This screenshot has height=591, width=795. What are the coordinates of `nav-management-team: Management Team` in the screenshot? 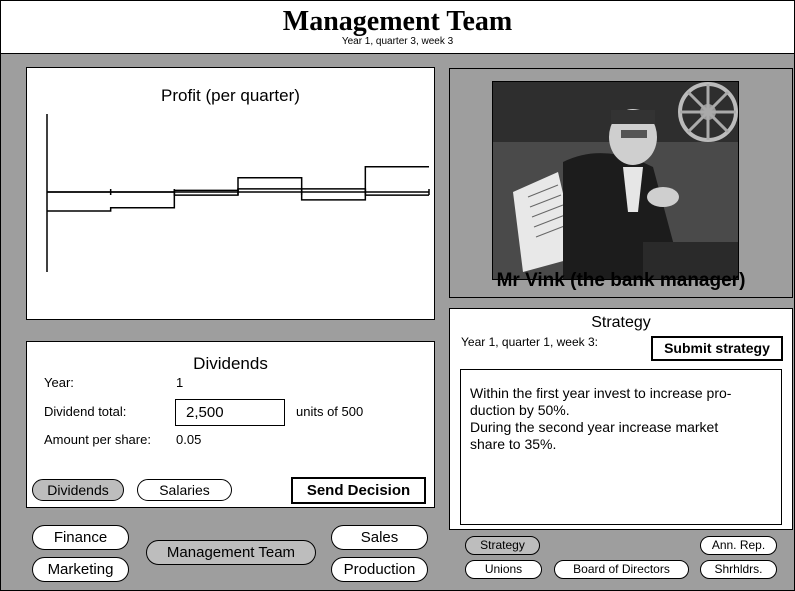 It's located at (231, 552).